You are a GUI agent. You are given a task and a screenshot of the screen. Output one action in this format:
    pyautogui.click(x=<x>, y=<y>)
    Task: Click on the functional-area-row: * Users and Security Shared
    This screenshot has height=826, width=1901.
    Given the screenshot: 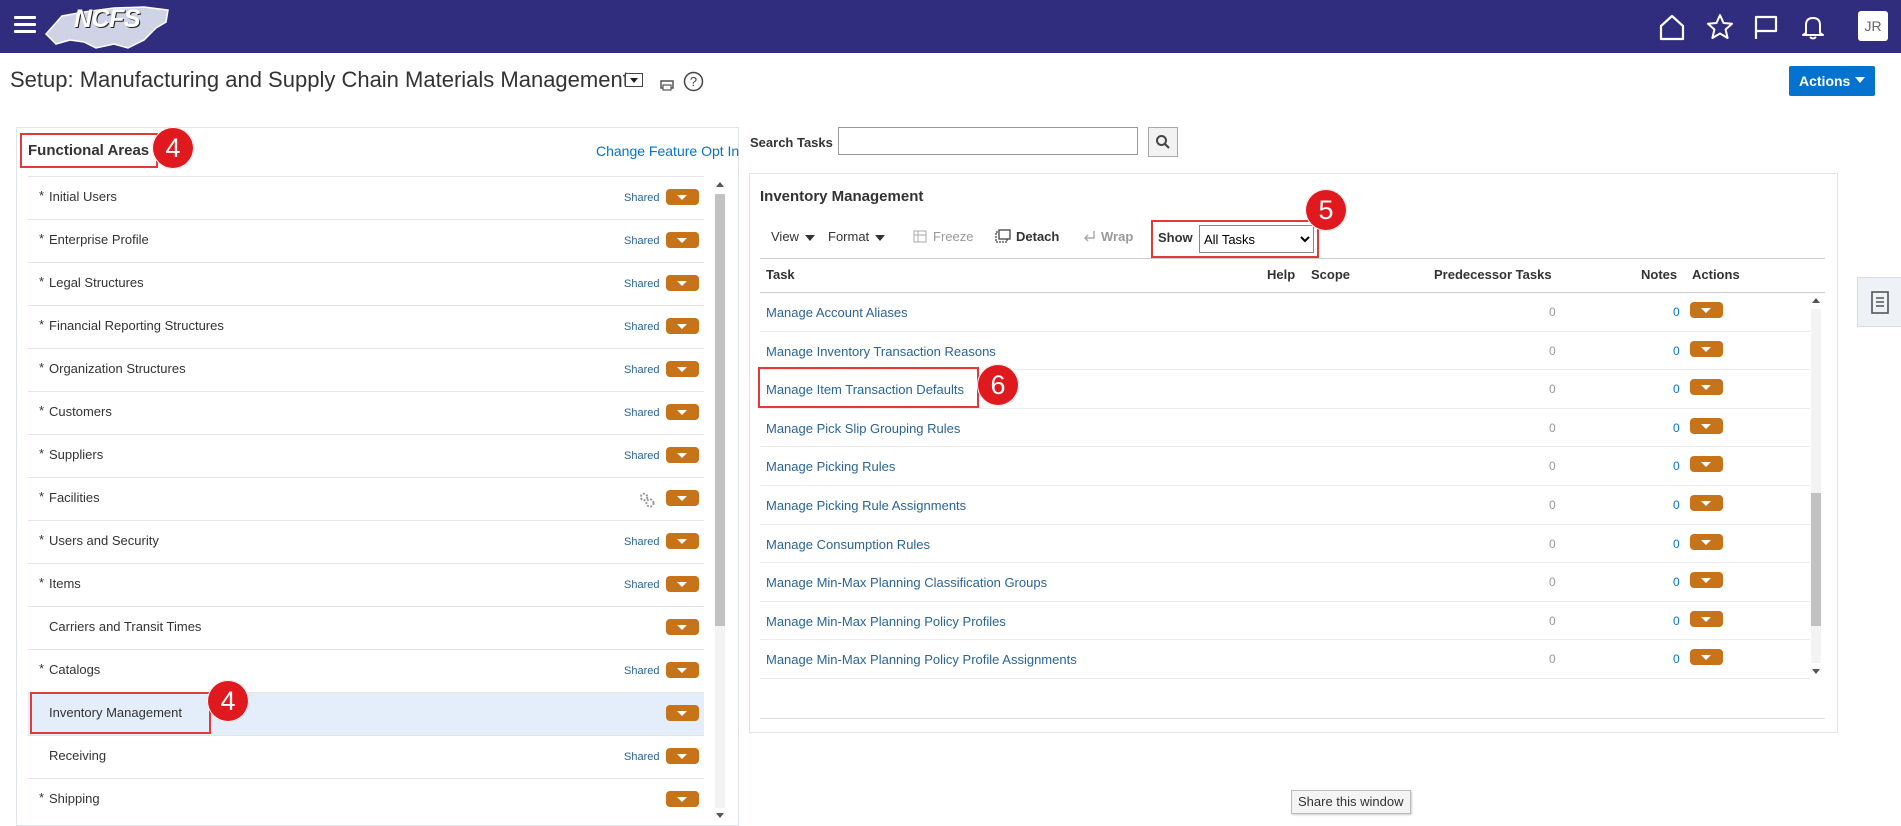 What is the action you would take?
    pyautogui.click(x=366, y=541)
    